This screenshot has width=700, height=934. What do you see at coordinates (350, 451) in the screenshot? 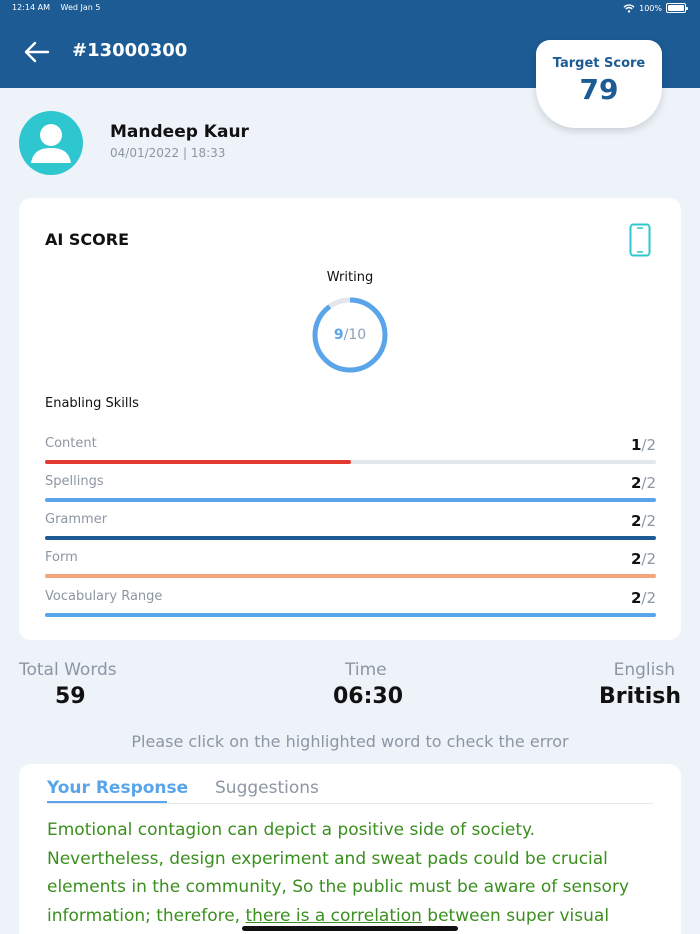
I see `skill-content: Content 1/2` at bounding box center [350, 451].